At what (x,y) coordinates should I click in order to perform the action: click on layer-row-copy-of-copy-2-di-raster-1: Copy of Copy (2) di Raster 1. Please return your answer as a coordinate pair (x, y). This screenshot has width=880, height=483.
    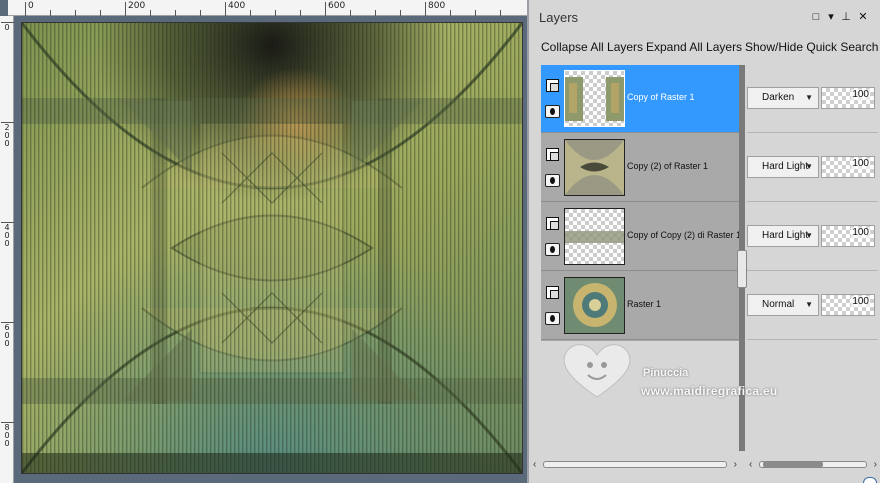
    Looking at the image, I should click on (641, 237).